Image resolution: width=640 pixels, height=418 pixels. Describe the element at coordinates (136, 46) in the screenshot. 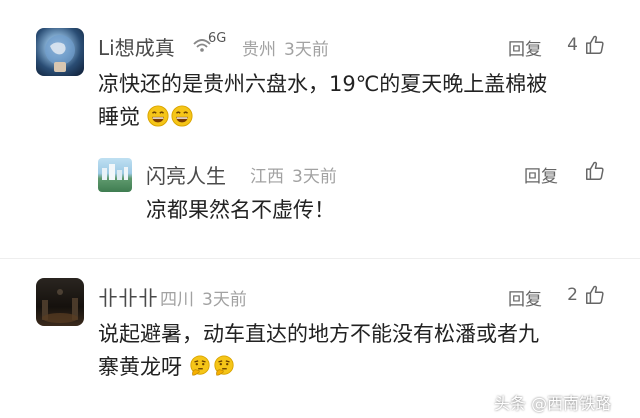

I see `comment-username: Li想成真` at that location.